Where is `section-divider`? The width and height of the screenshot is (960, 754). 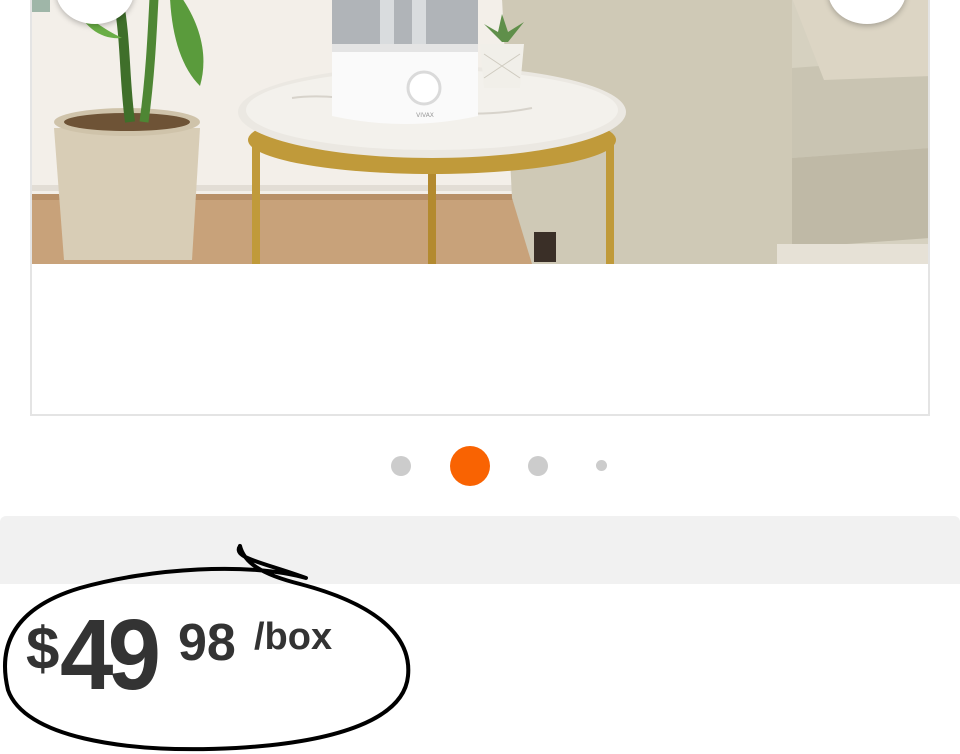 section-divider is located at coordinates (480, 550).